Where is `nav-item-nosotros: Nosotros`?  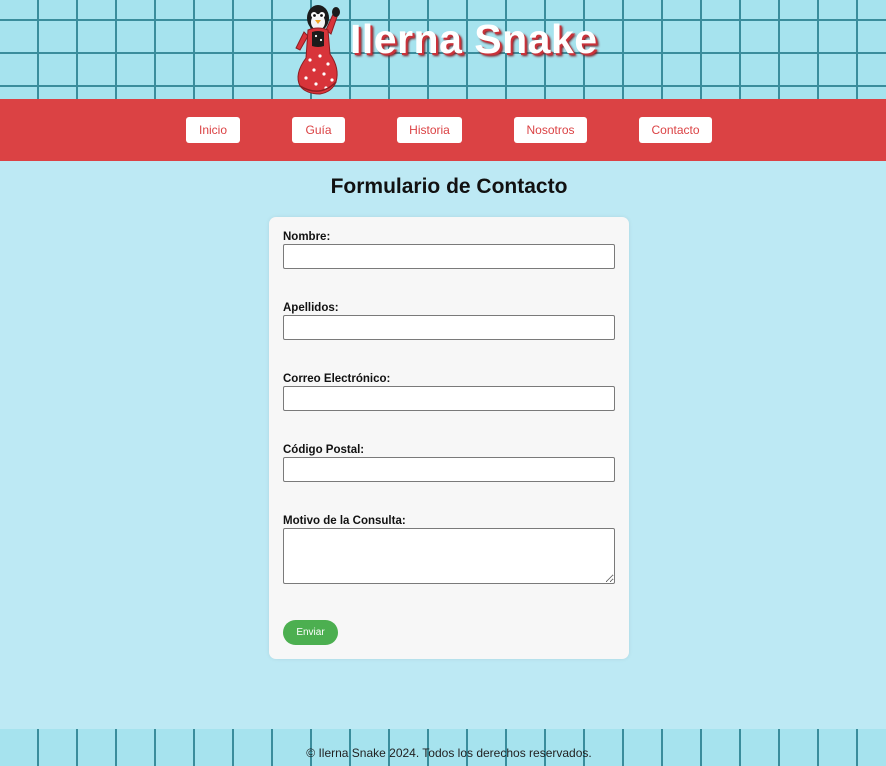 nav-item-nosotros: Nosotros is located at coordinates (550, 130).